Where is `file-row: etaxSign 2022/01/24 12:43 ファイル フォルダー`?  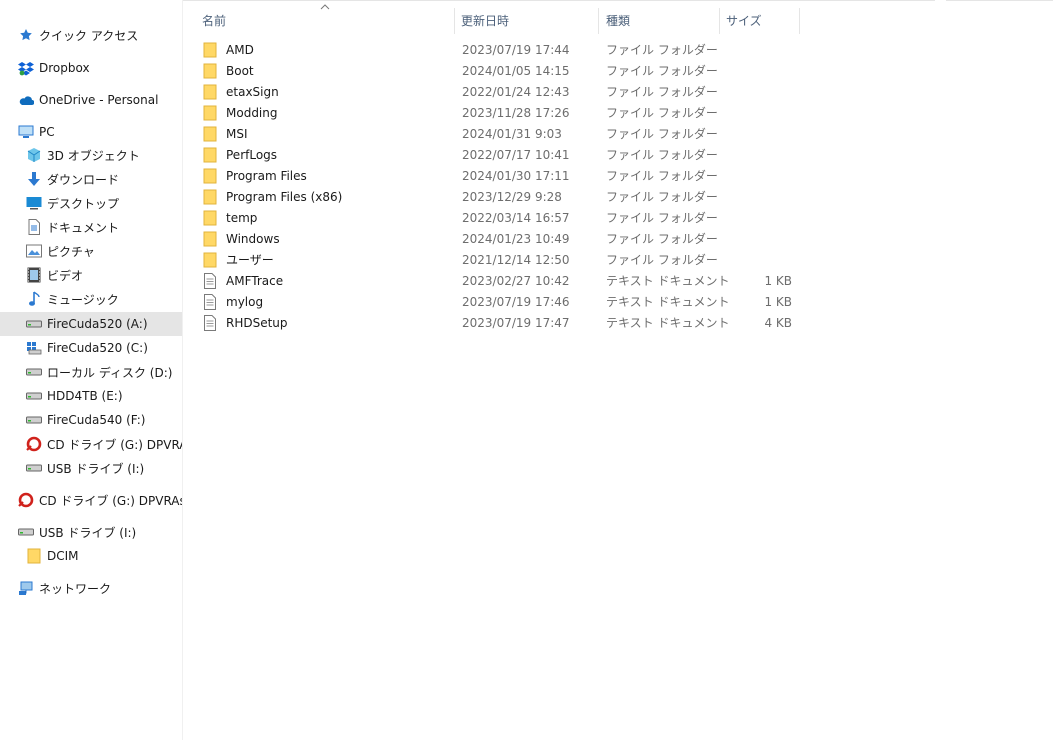
file-row: etaxSign 2022/01/24 12:43 ファイル フォルダー is located at coordinates (500, 91).